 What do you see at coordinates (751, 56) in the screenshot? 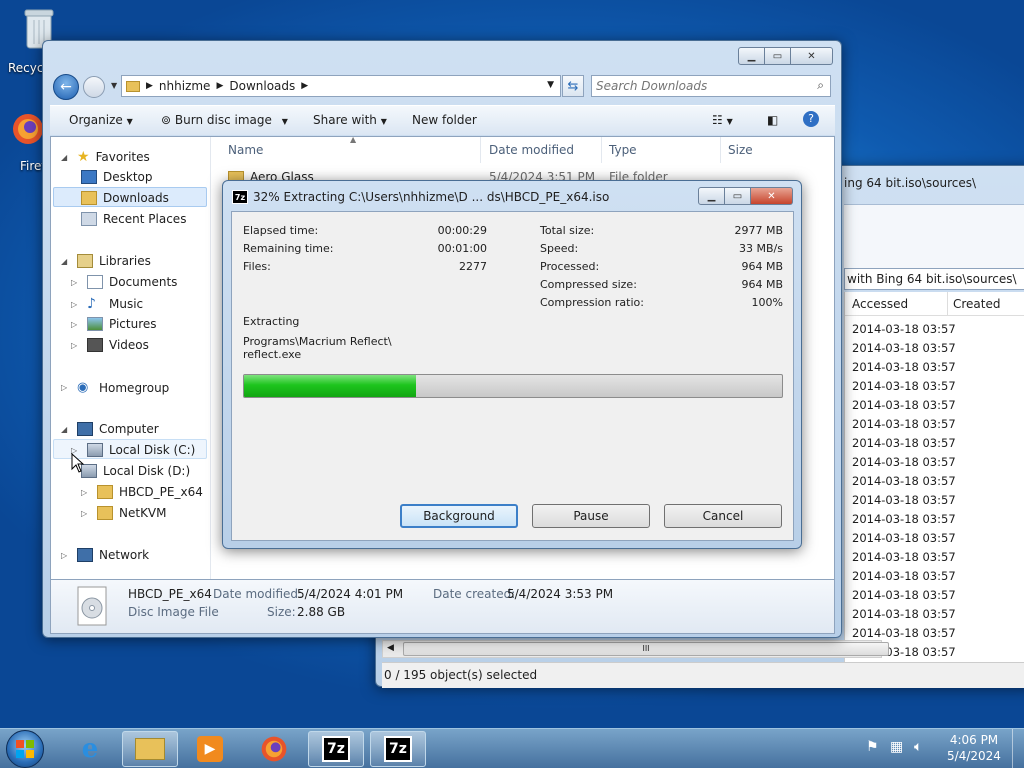
I see `minimize-button: ▁` at bounding box center [751, 56].